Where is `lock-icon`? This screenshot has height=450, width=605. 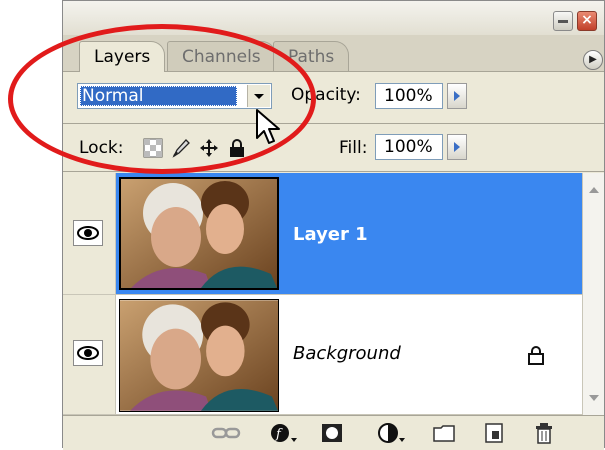 lock-icon is located at coordinates (536, 355).